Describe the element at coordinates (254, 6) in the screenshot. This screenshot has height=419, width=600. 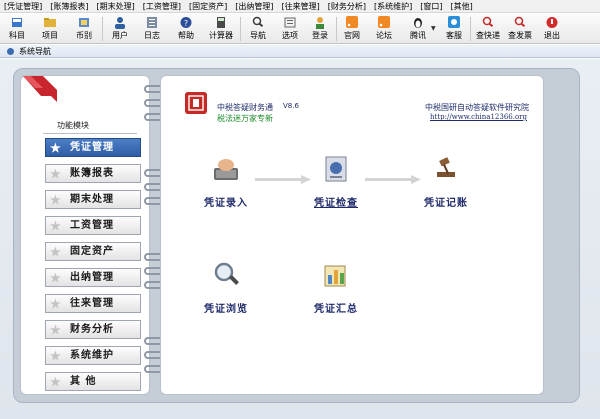
I see `menu-cashier: [出纳管理]` at that location.